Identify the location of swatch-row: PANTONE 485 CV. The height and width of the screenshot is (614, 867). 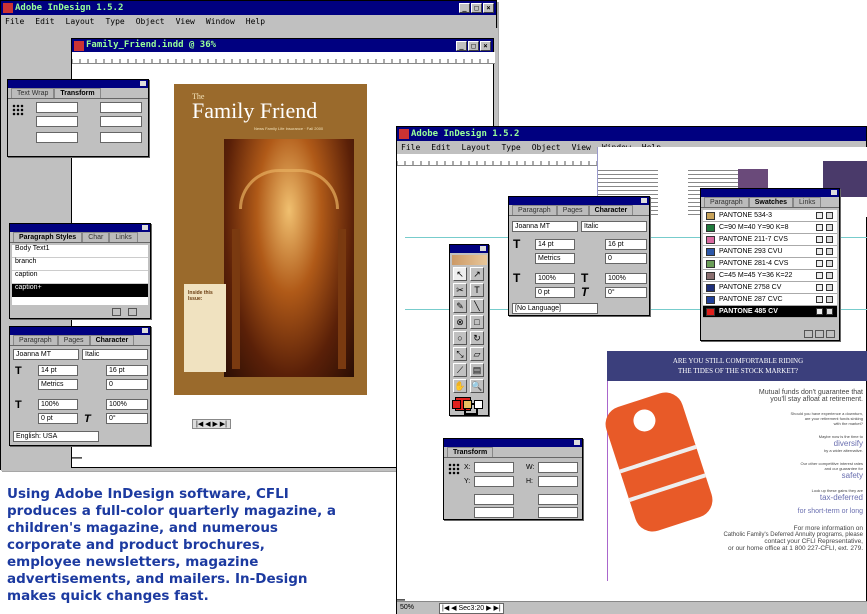
(770, 312).